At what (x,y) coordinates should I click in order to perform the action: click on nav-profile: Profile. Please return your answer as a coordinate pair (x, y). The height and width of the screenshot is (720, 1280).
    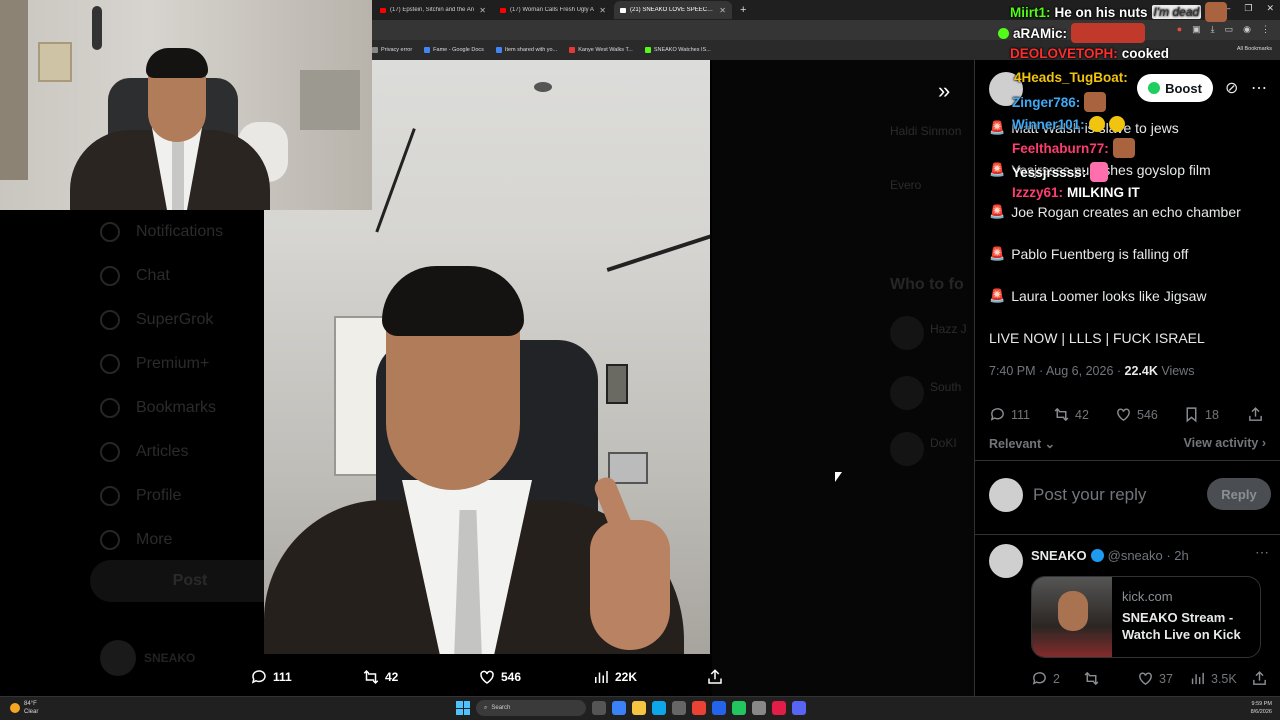
    Looking at the image, I should click on (190, 496).